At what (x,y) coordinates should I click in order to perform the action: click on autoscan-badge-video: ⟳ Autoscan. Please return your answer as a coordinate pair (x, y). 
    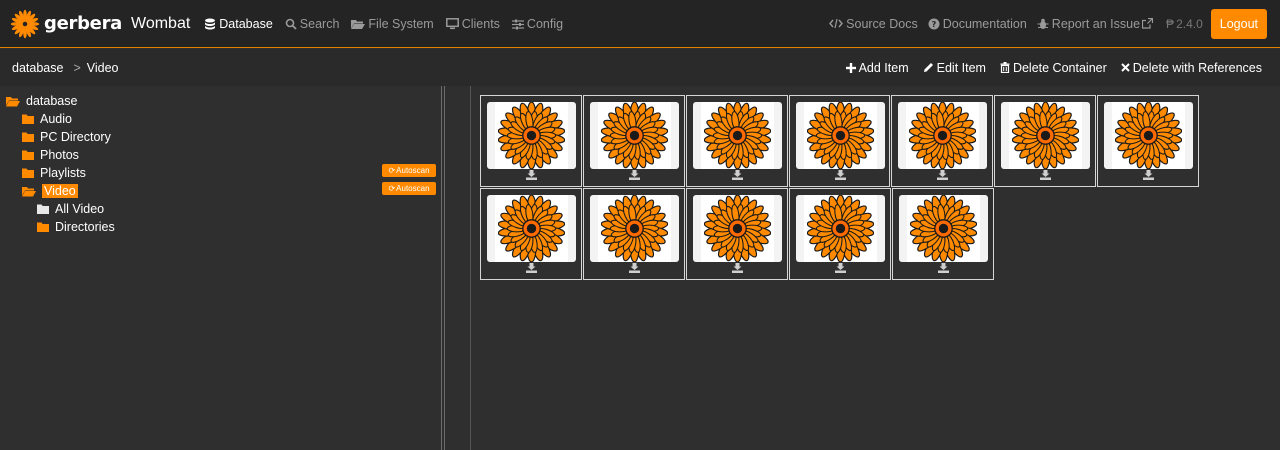
    Looking at the image, I should click on (409, 188).